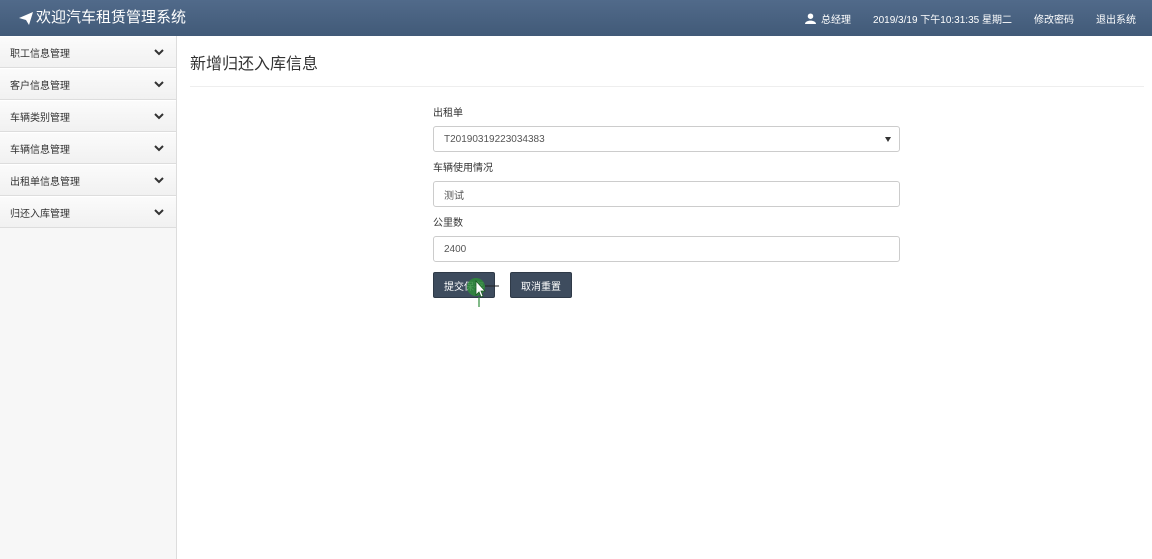 This screenshot has width=1152, height=559. I want to click on sidebar-item-rental-orders: 出租单信息管理, so click(88, 180).